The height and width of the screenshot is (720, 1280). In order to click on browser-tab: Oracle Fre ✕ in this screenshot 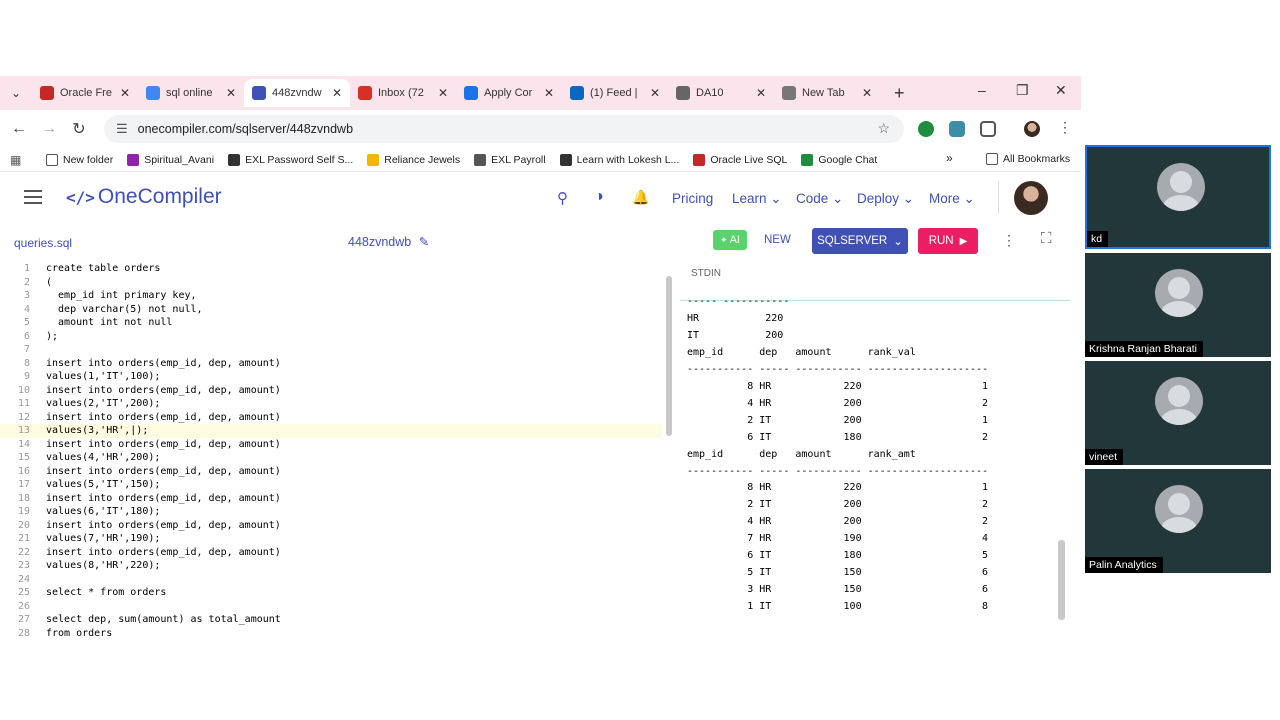, I will do `click(85, 93)`.